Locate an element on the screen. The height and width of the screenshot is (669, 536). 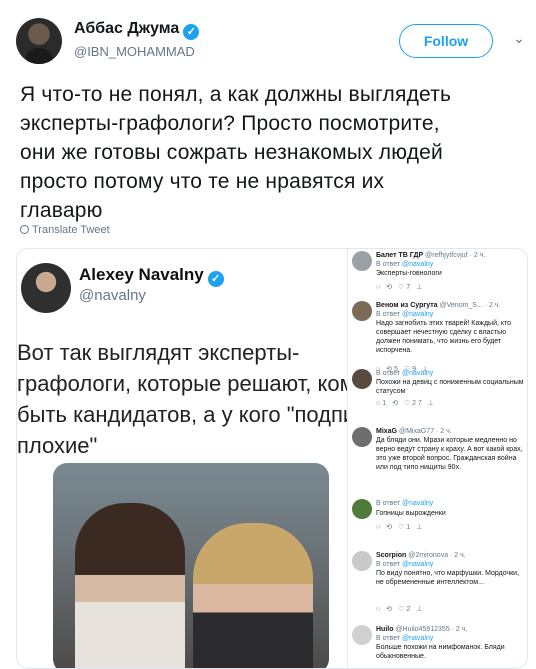
embedded-handle: @navalny is located at coordinates (112, 295).